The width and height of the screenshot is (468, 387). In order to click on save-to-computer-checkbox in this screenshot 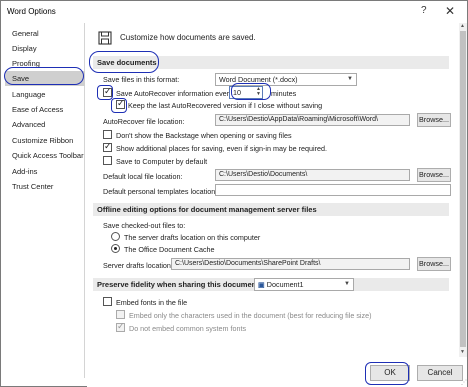, I will do `click(107, 160)`.